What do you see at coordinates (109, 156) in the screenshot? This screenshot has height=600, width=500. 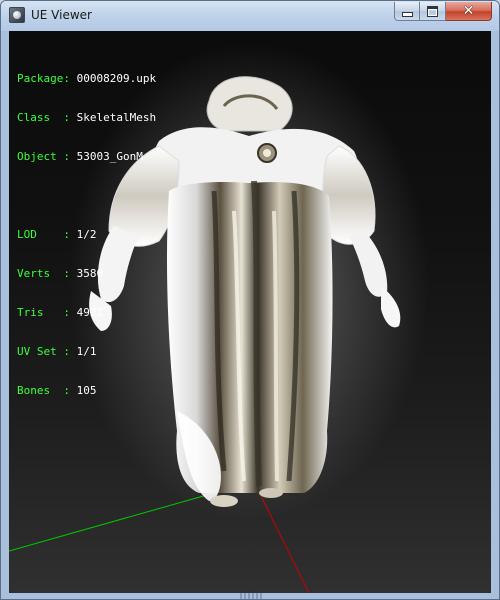 I see `object-value: 53003_GonM` at bounding box center [109, 156].